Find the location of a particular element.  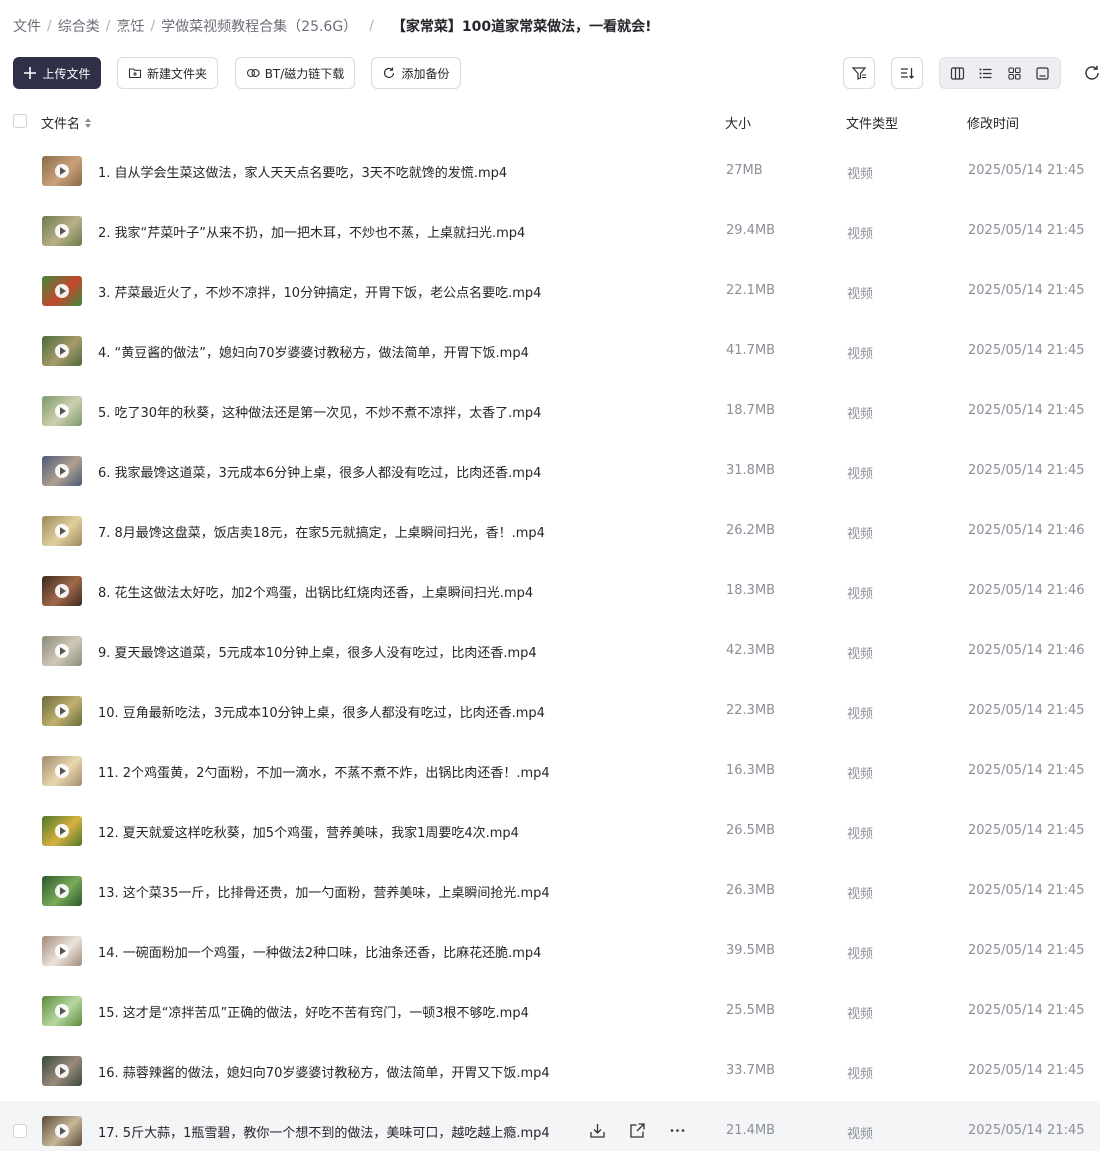

file-name: 5. 吃了30年的秋葵，这种做法还是第一次见，不炒不煮不凉拌，太香了.mp4 is located at coordinates (319, 411).